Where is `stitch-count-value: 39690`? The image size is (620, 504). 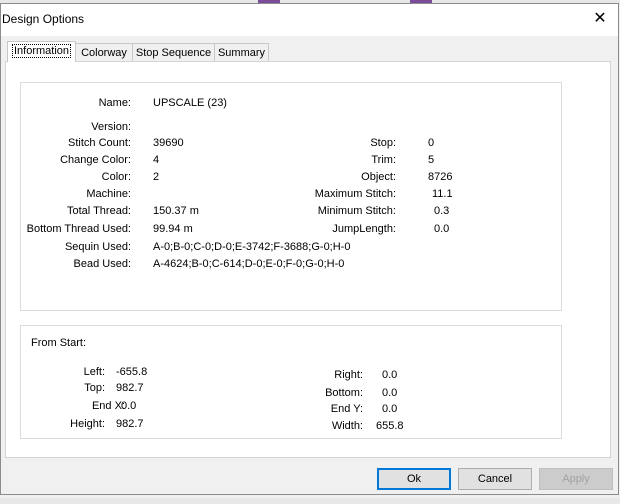
stitch-count-value: 39690 is located at coordinates (168, 143).